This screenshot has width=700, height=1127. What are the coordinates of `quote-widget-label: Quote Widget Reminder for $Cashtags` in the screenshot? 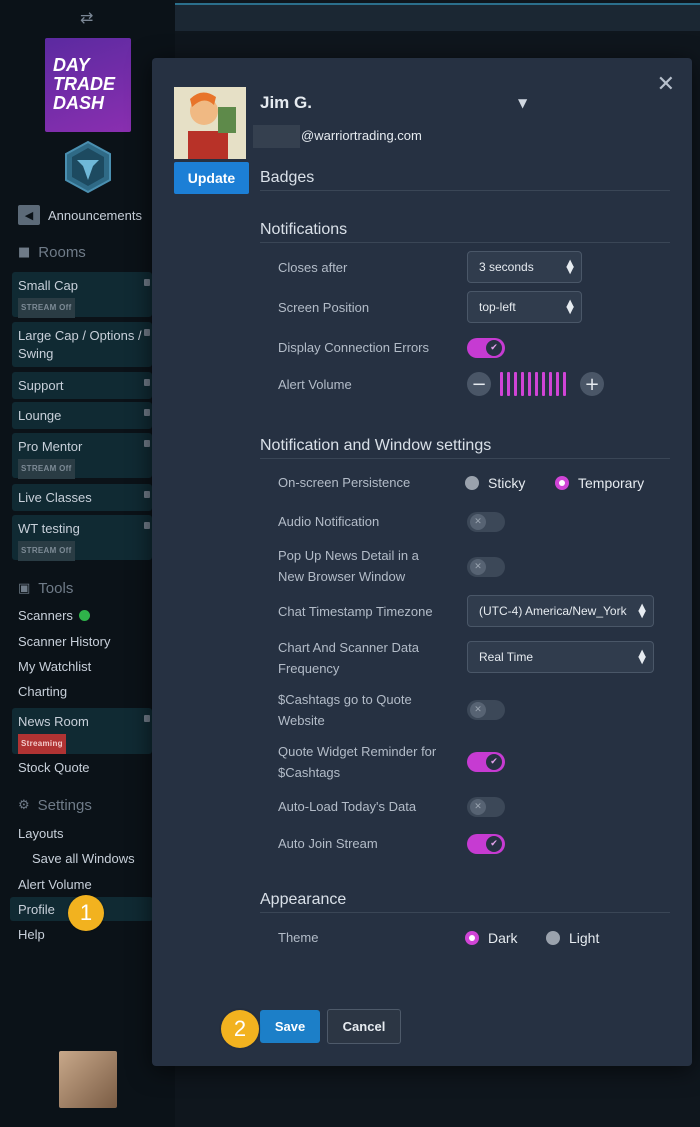 It's located at (357, 762).